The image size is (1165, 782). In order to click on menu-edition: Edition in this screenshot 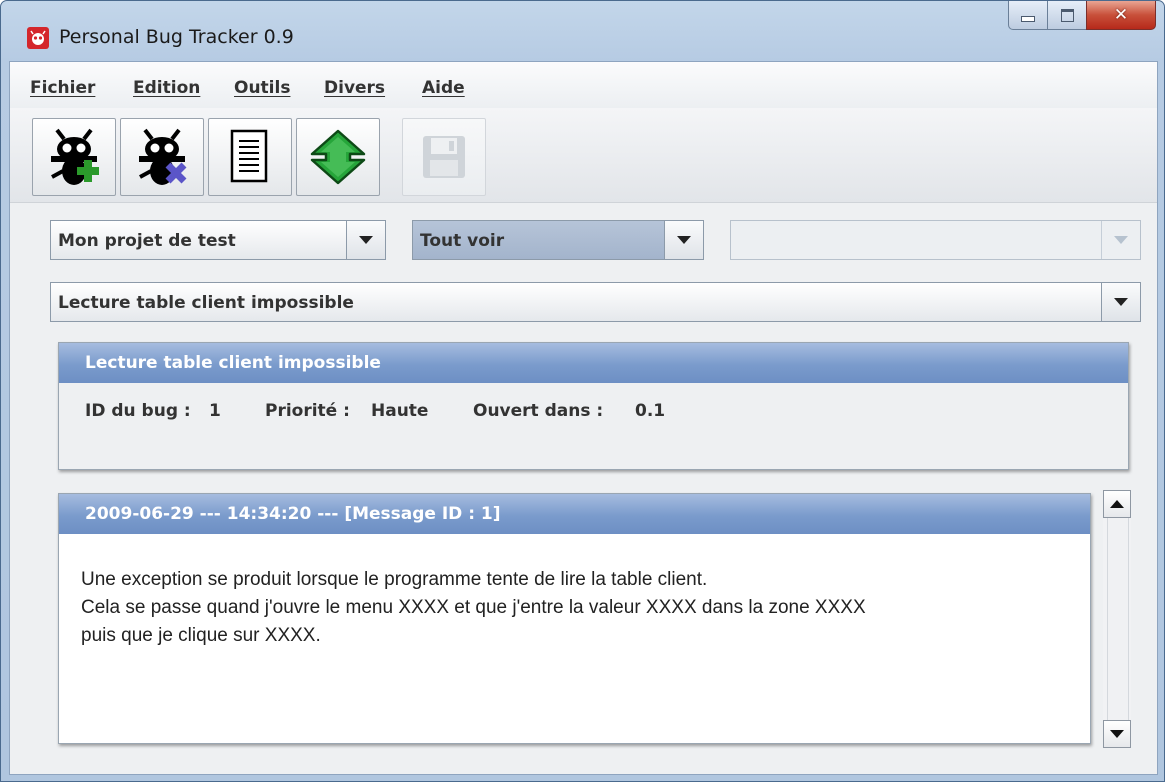, I will do `click(166, 88)`.